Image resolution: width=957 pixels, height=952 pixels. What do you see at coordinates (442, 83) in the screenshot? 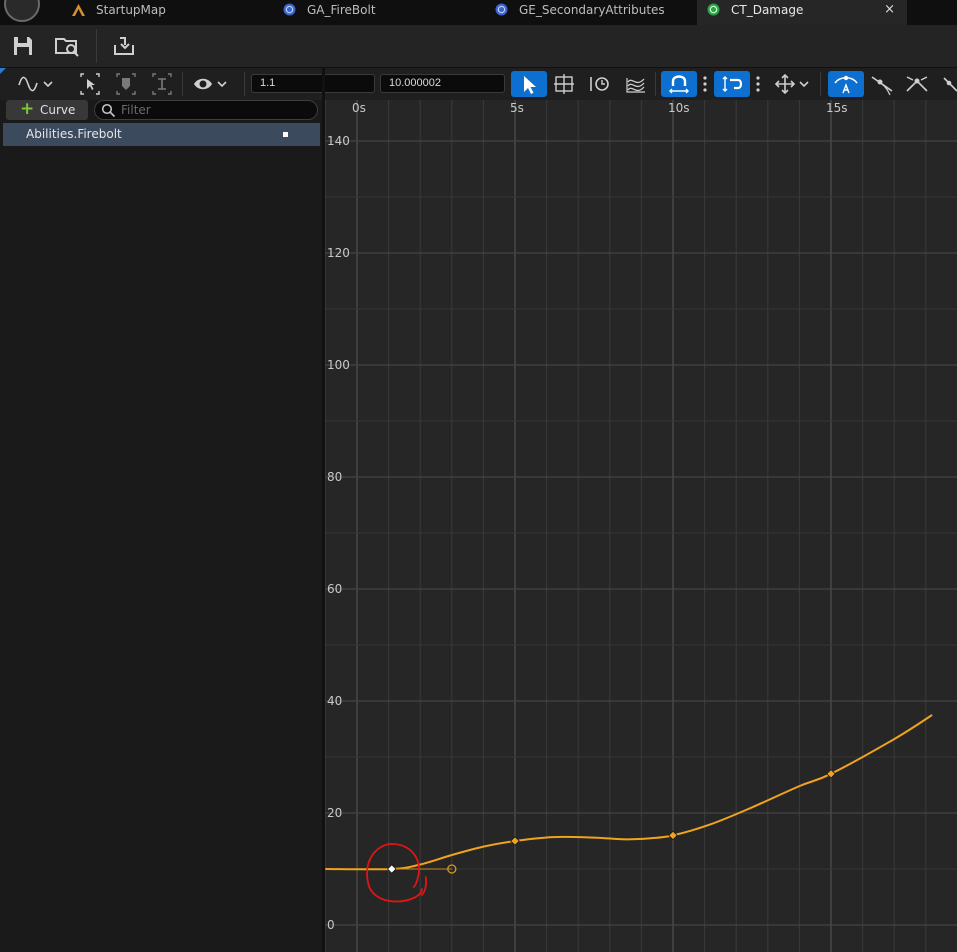
I see `key-value-field` at bounding box center [442, 83].